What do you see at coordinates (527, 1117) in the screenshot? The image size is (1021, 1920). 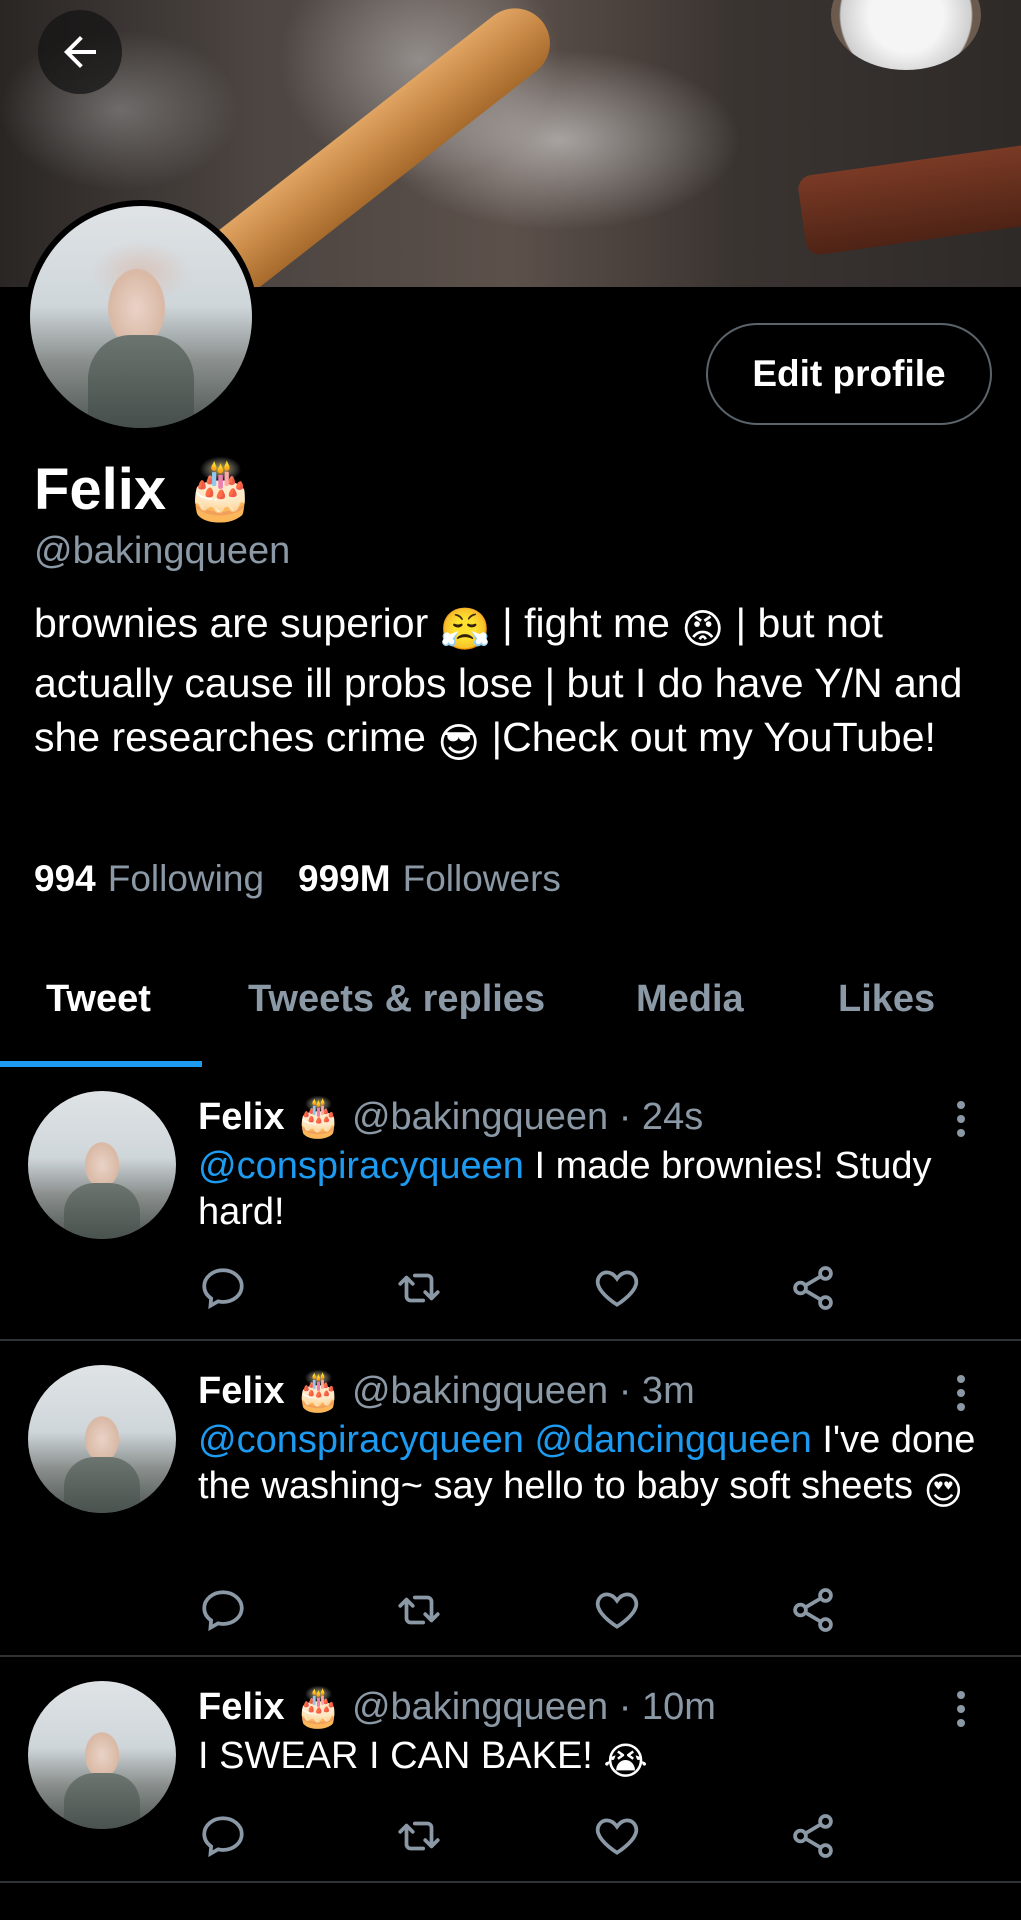 I see `tweet-meta: @bakingqueen · 24s` at bounding box center [527, 1117].